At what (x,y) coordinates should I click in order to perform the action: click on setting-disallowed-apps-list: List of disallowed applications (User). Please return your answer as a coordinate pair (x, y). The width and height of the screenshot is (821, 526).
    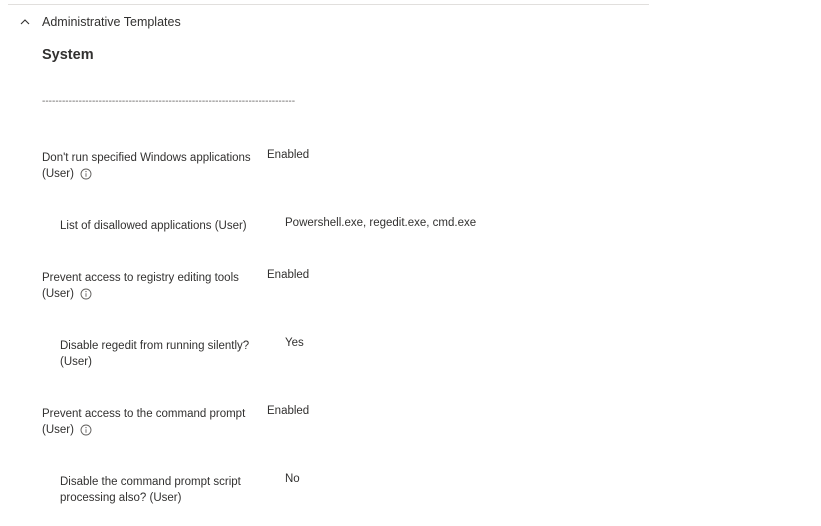
    Looking at the image, I should click on (160, 226).